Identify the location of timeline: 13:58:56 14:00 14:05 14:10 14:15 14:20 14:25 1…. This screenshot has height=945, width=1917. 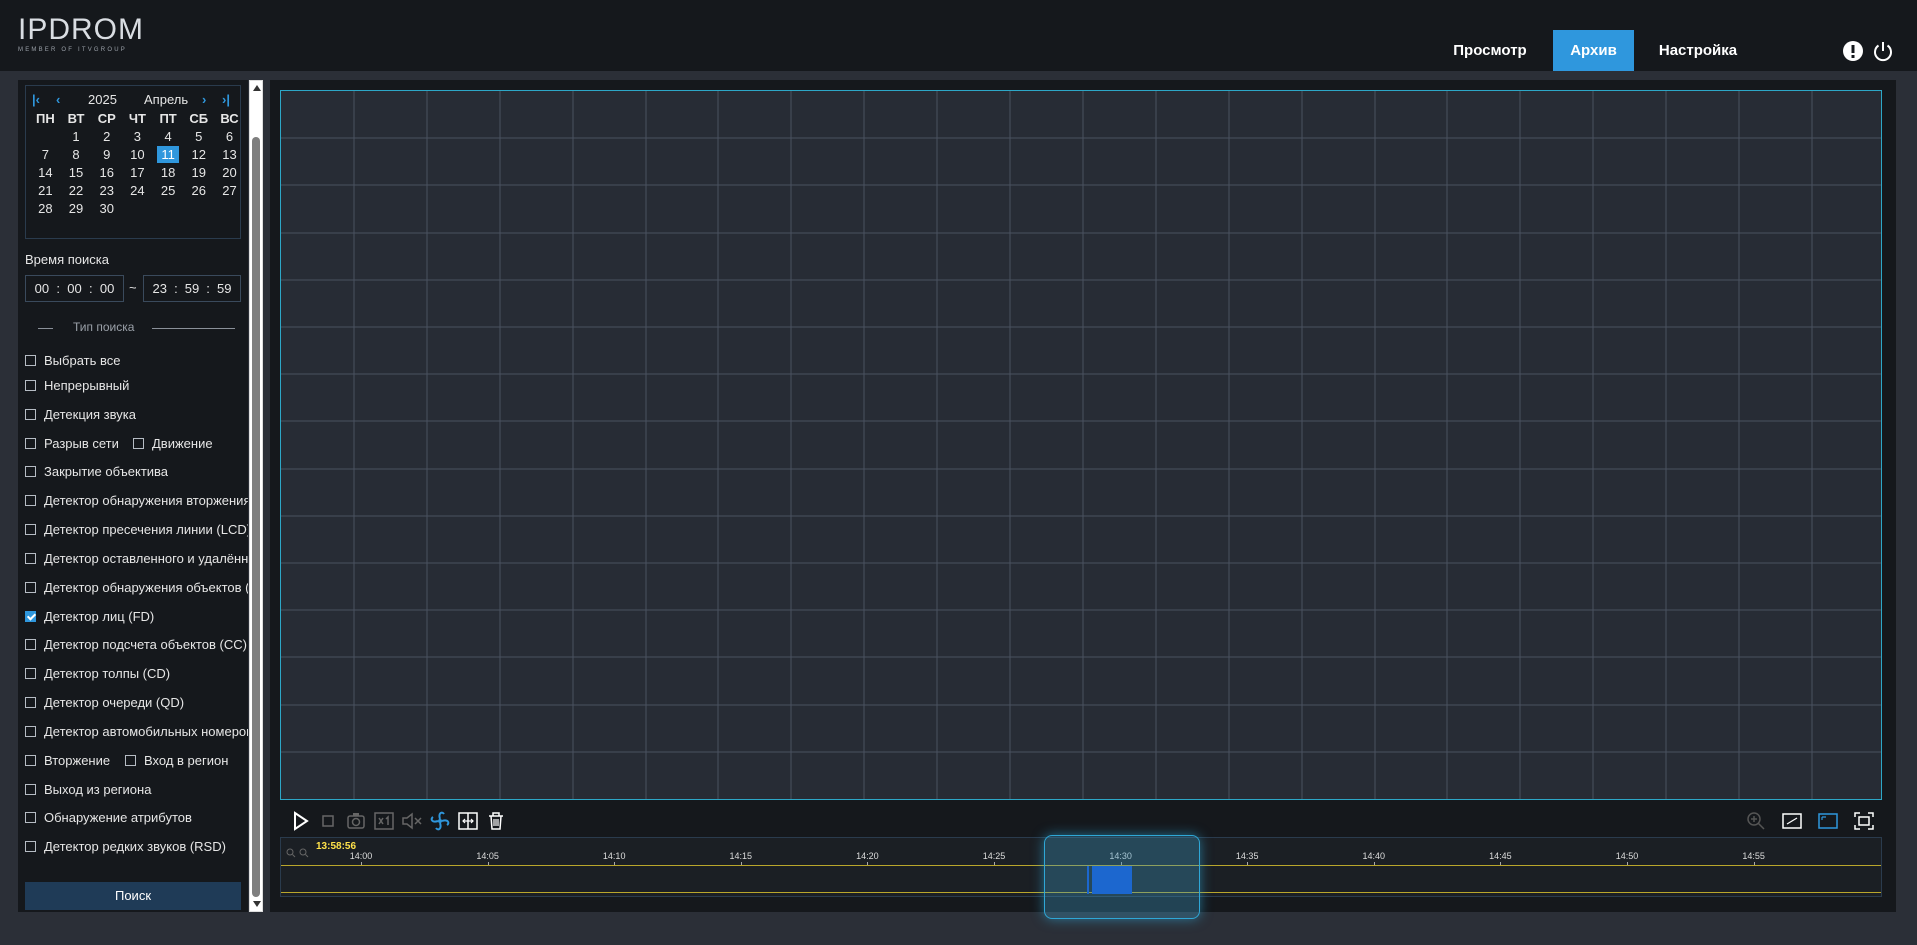
(1081, 877).